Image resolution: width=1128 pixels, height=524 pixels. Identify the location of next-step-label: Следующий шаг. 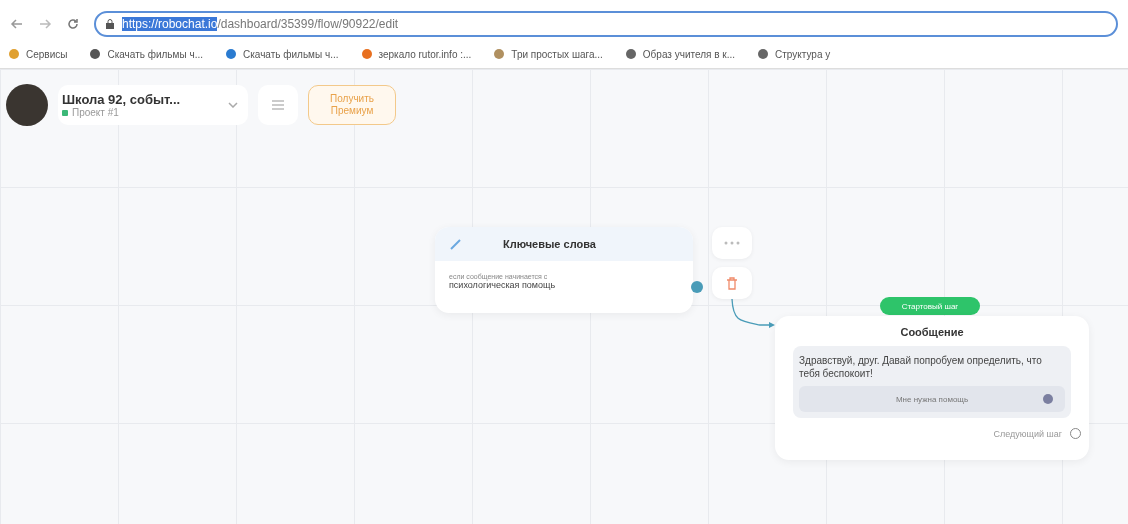
(1027, 433).